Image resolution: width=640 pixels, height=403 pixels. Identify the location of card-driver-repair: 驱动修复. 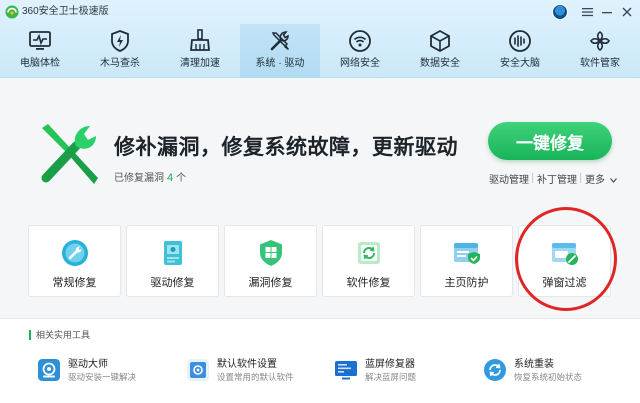
(172, 261).